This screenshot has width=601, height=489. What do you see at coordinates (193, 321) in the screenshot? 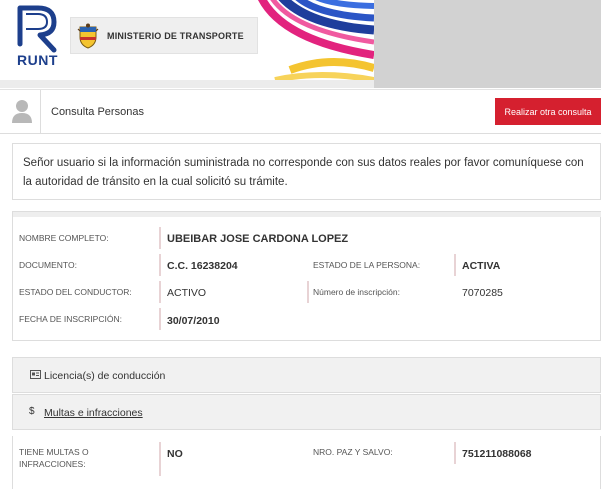
I see `registration-date-value: 30/07/2010` at bounding box center [193, 321].